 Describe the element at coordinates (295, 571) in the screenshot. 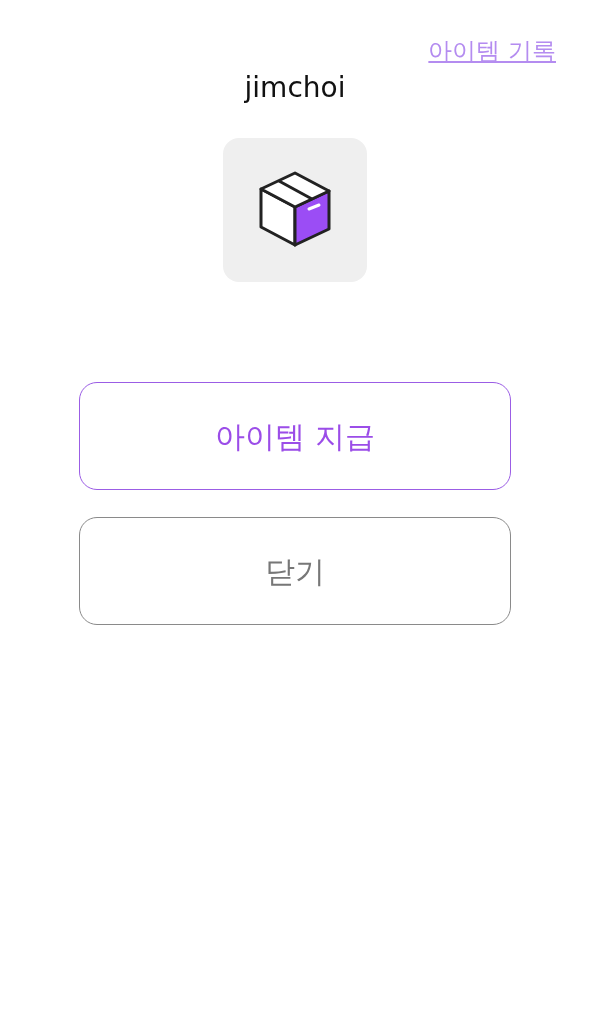

I see `close-button: 닫기` at that location.